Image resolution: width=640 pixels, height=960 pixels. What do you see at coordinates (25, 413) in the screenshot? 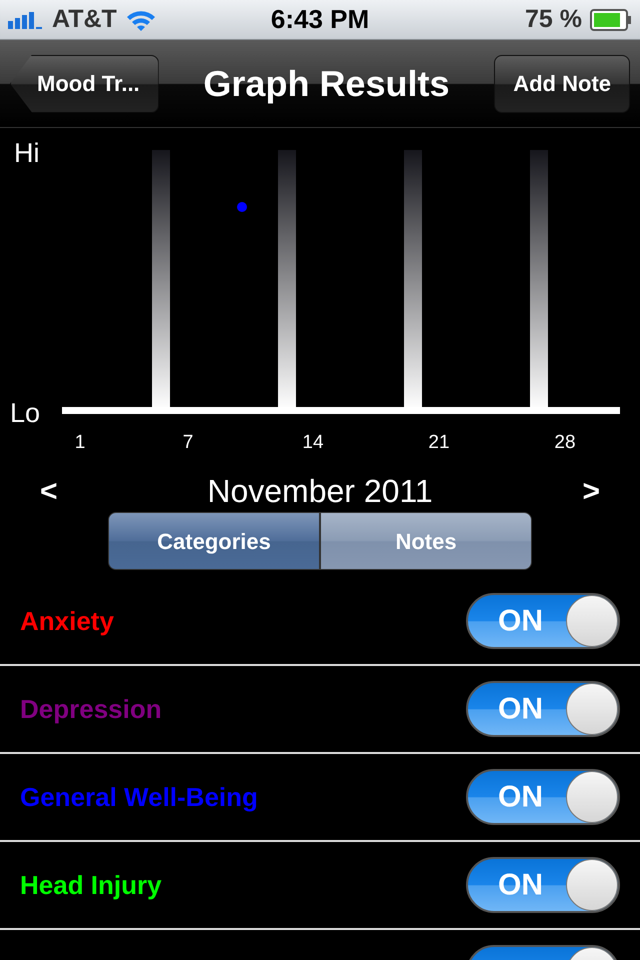
I see `y-axis-label: Lo` at bounding box center [25, 413].